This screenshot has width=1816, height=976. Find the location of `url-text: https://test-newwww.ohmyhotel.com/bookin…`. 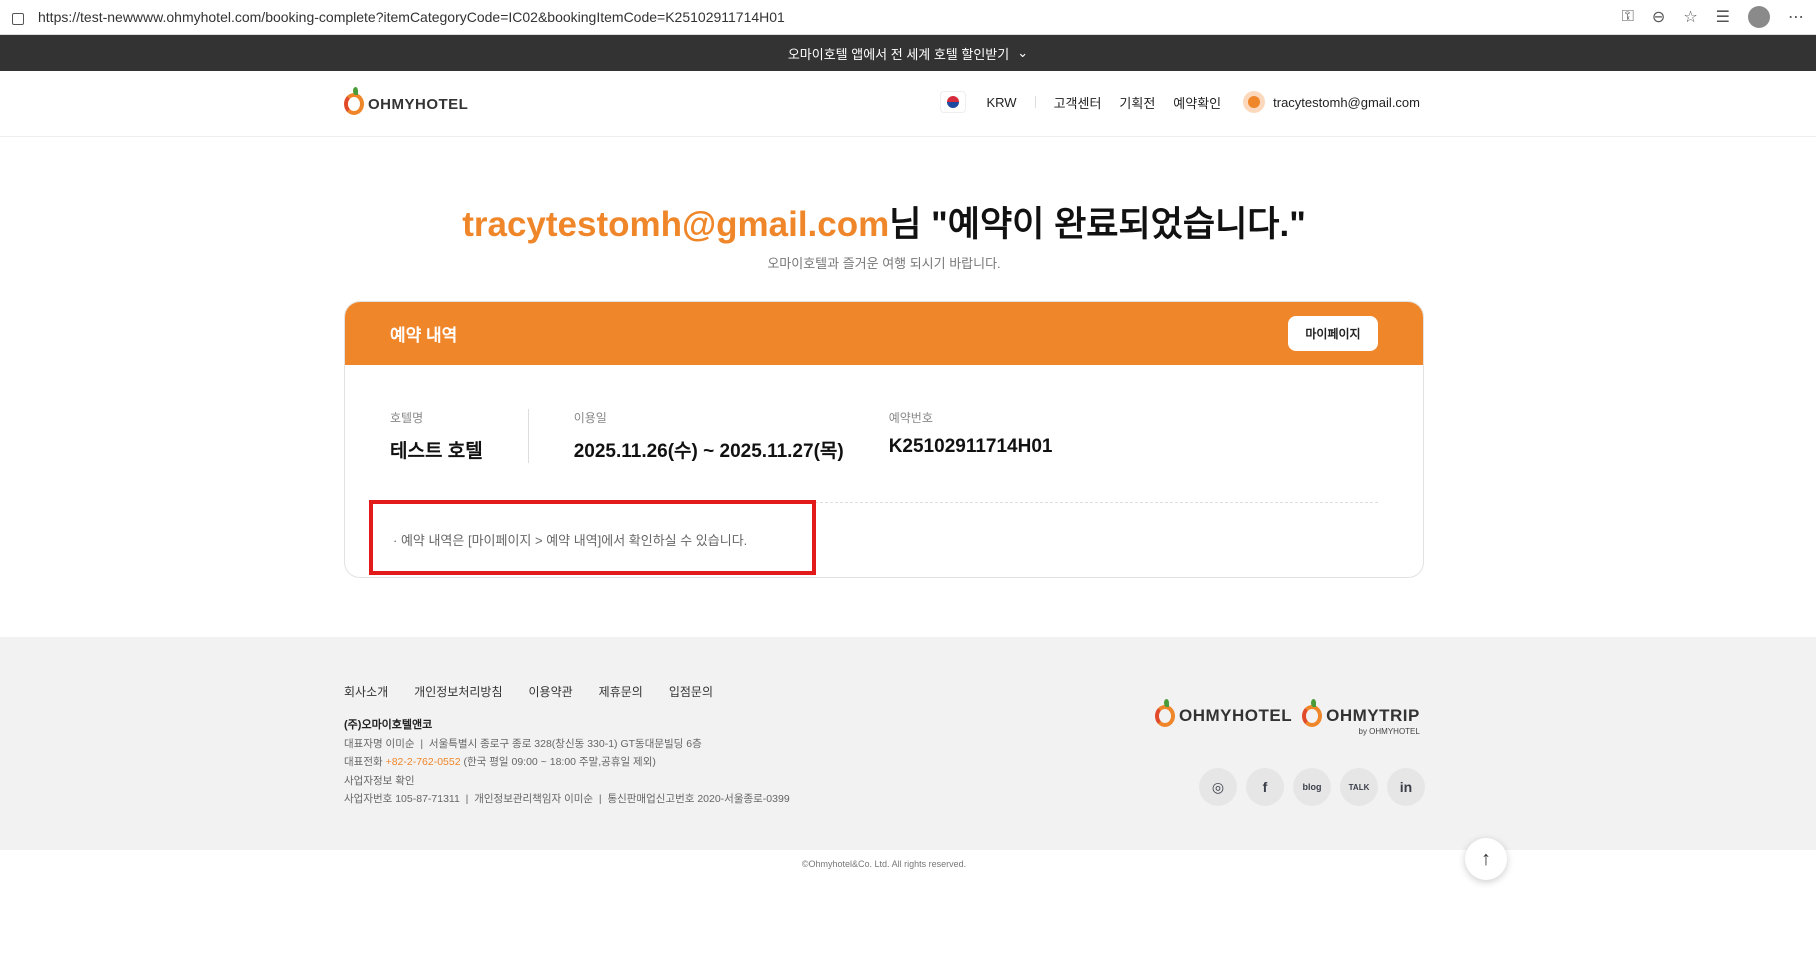

url-text: https://test-newwww.ohmyhotel.com/bookin… is located at coordinates (411, 17).